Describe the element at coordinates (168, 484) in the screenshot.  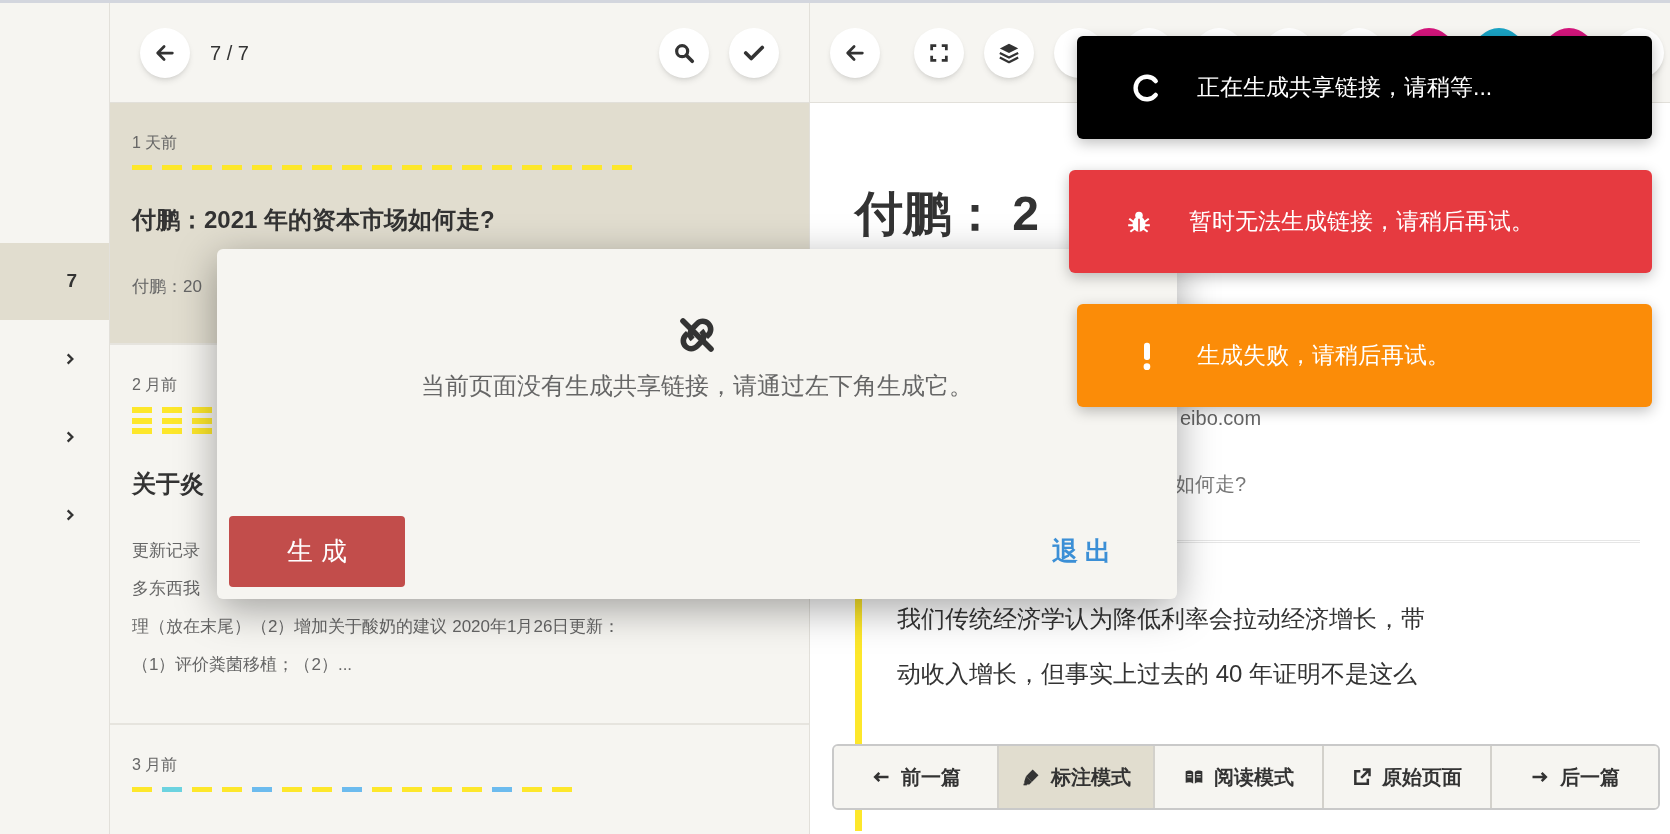
I see `card-title: 关于炎` at that location.